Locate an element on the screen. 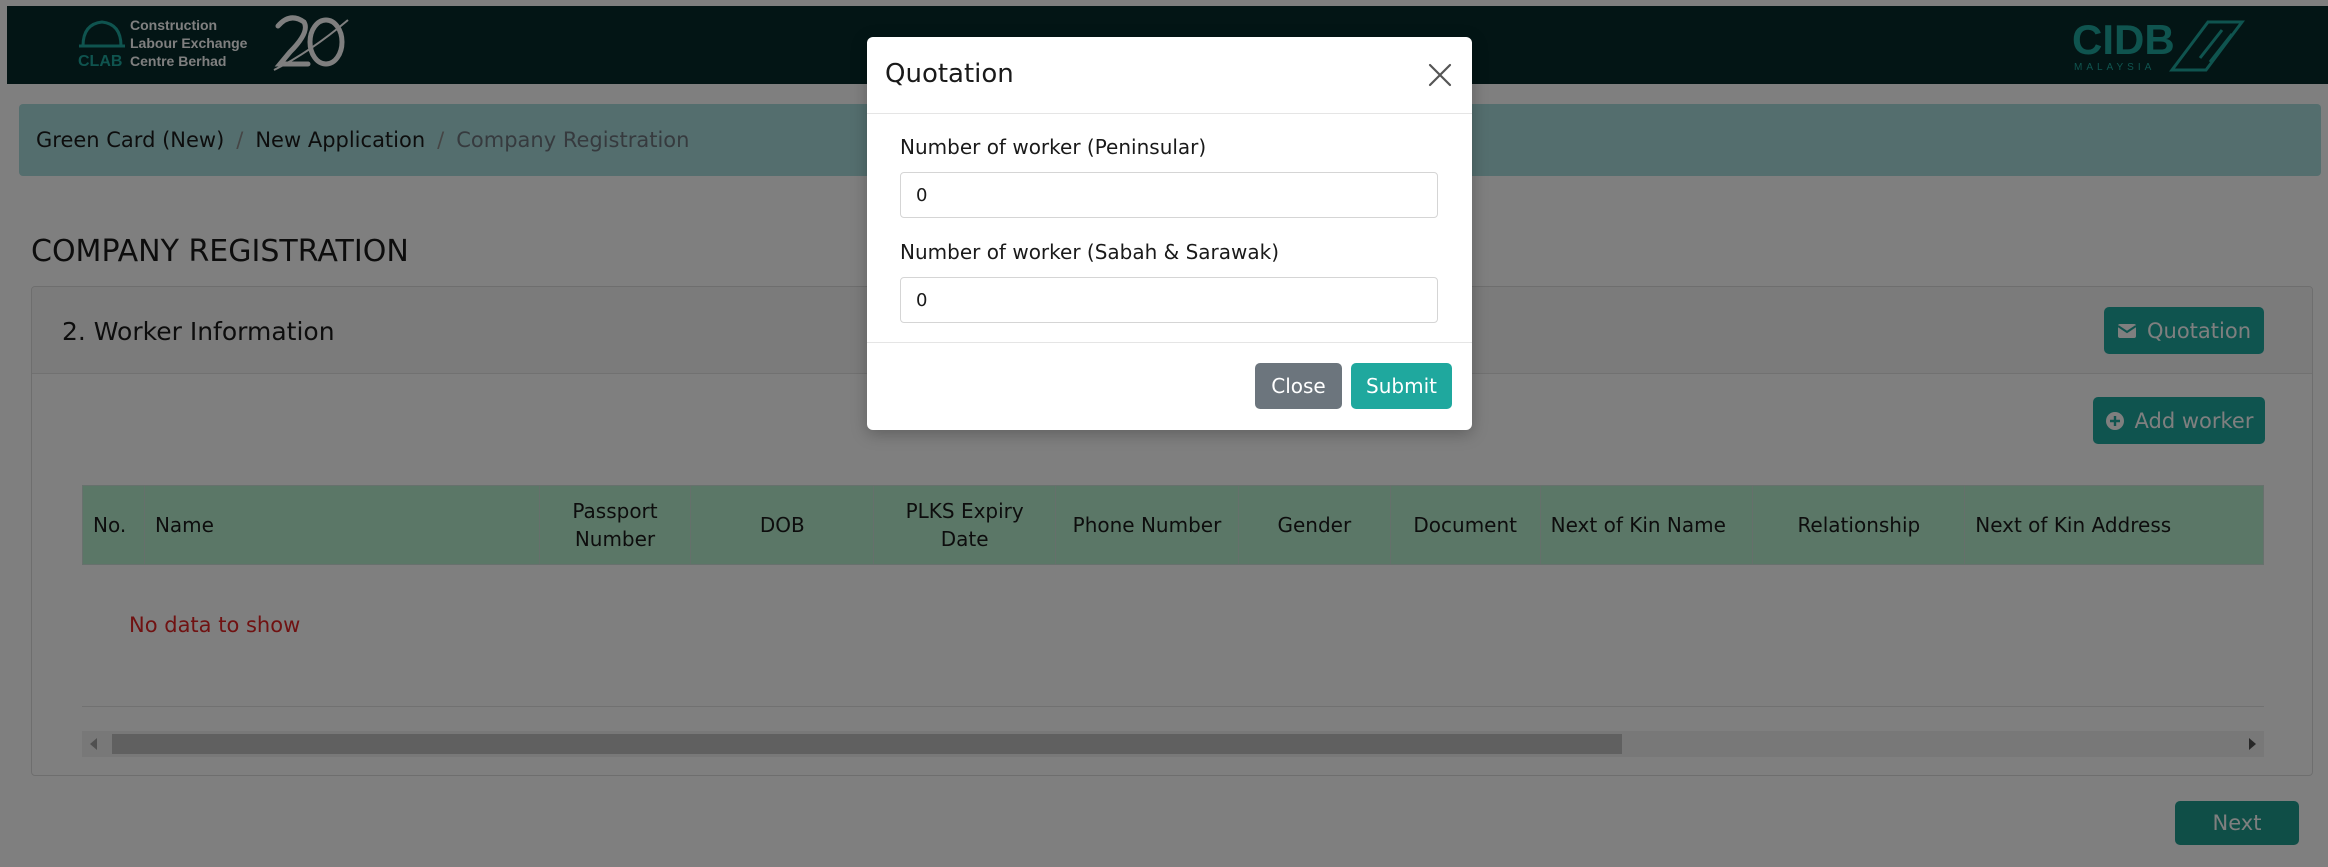  modal-title: Quotation is located at coordinates (949, 74).